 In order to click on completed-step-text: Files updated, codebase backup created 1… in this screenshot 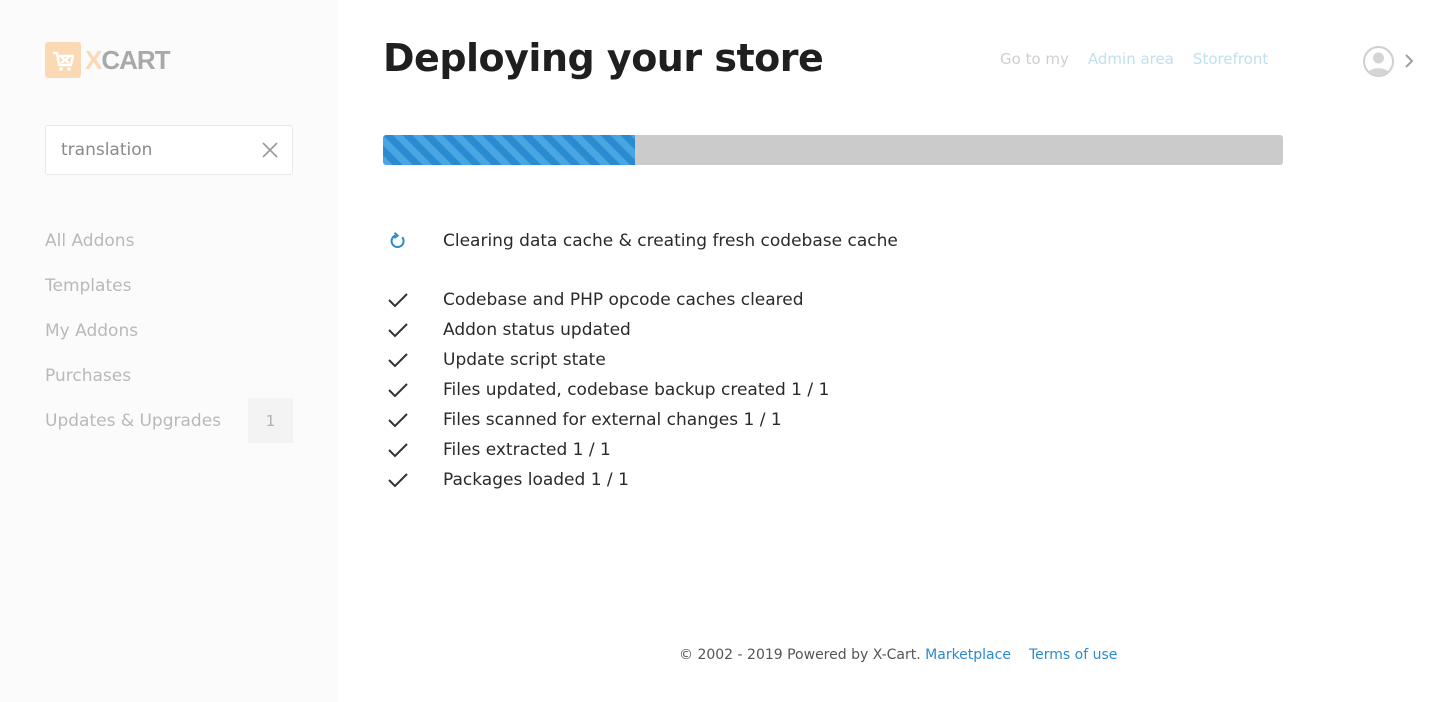, I will do `click(636, 390)`.